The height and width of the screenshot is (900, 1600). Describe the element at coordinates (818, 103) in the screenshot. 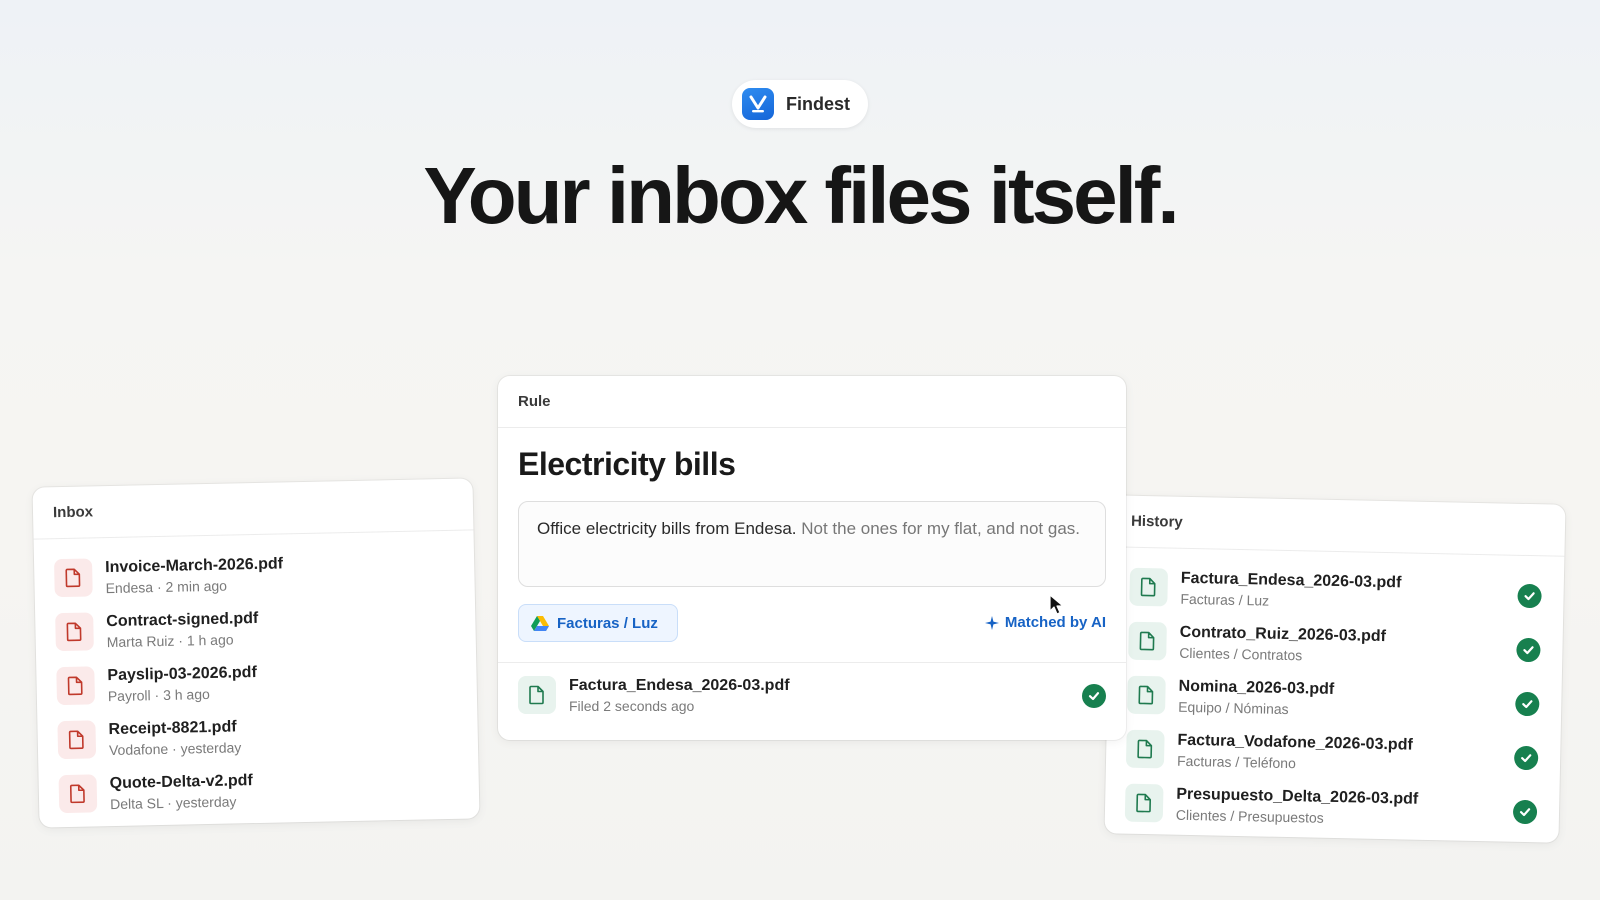

I see `brand-name: Findest` at that location.